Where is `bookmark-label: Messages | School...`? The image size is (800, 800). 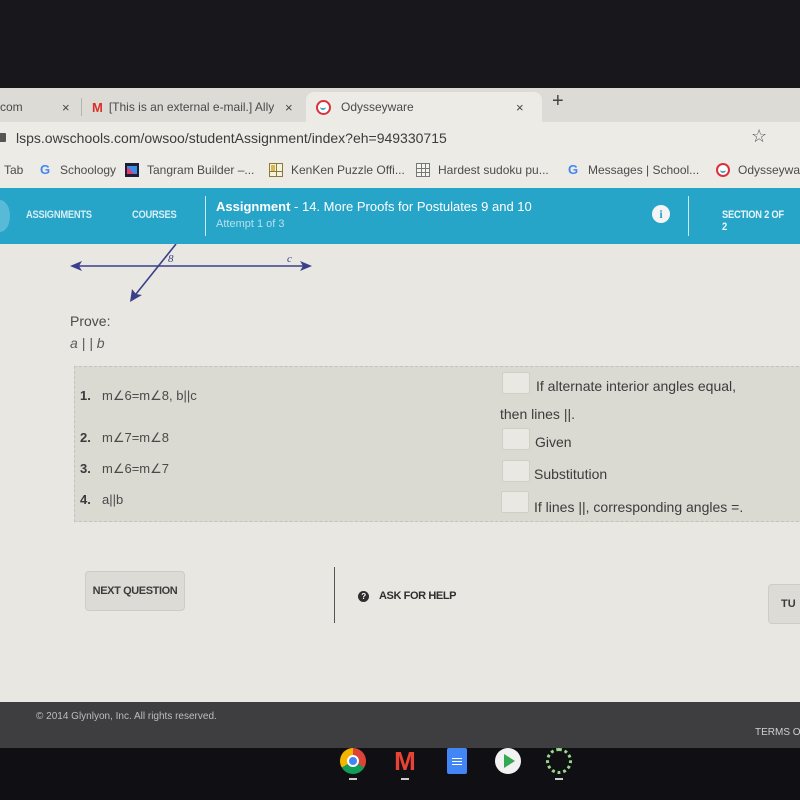 bookmark-label: Messages | School... is located at coordinates (644, 170).